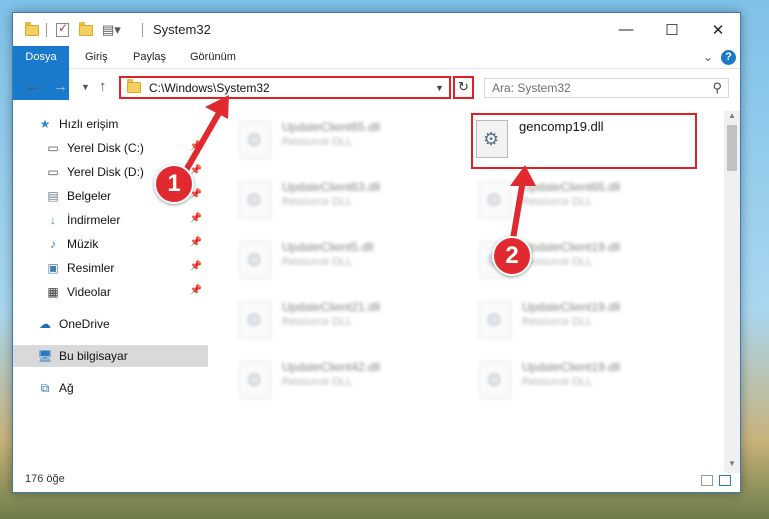  What do you see at coordinates (523, 175) in the screenshot?
I see `arrow-2-head` at bounding box center [523, 175].